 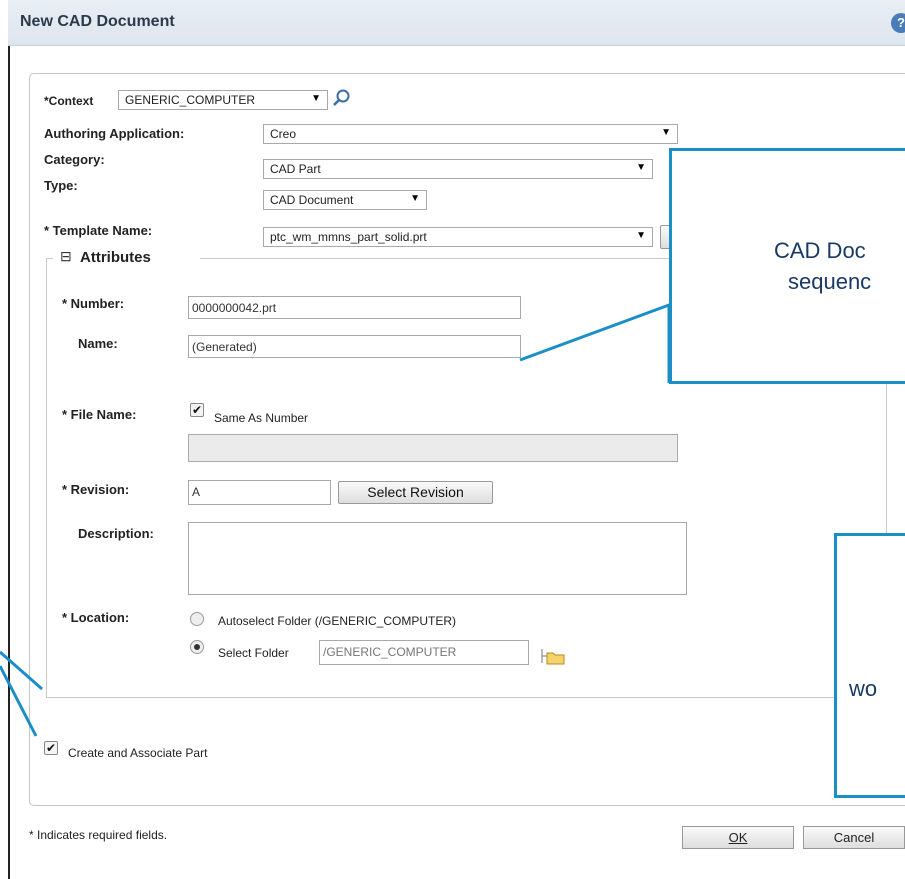 What do you see at coordinates (869, 665) in the screenshot?
I see `callout-bottom: wo` at bounding box center [869, 665].